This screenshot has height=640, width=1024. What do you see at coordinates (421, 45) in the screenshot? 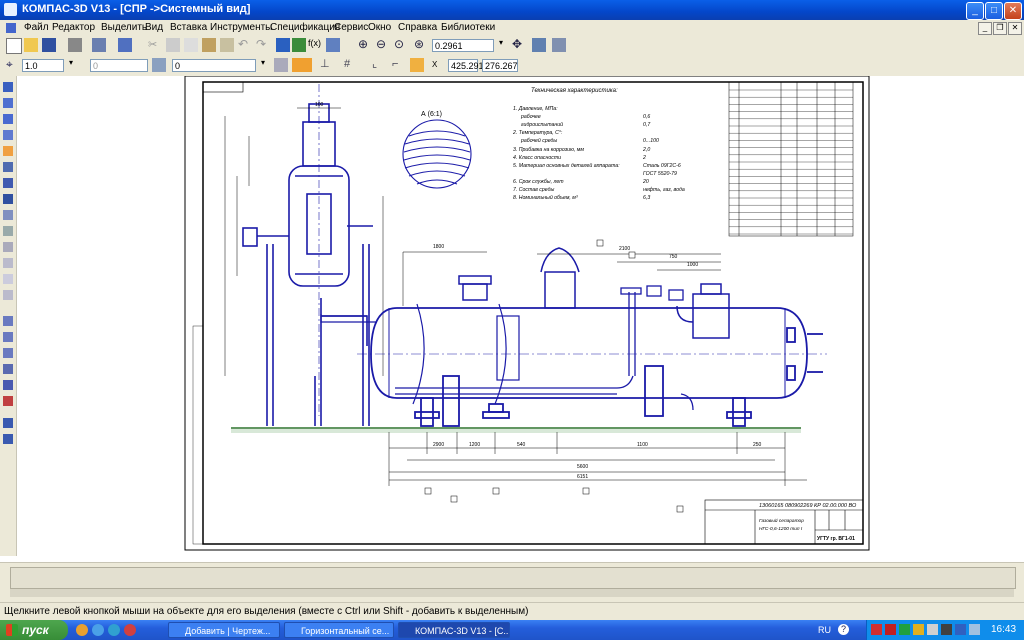
I see `zoom-all-icon: ⊛` at bounding box center [421, 45].